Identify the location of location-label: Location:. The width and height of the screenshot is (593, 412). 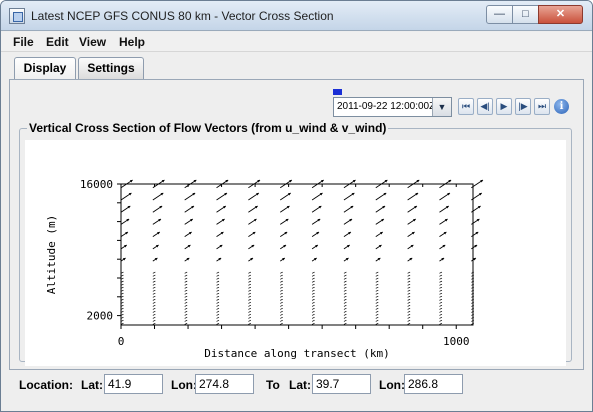
(46, 385).